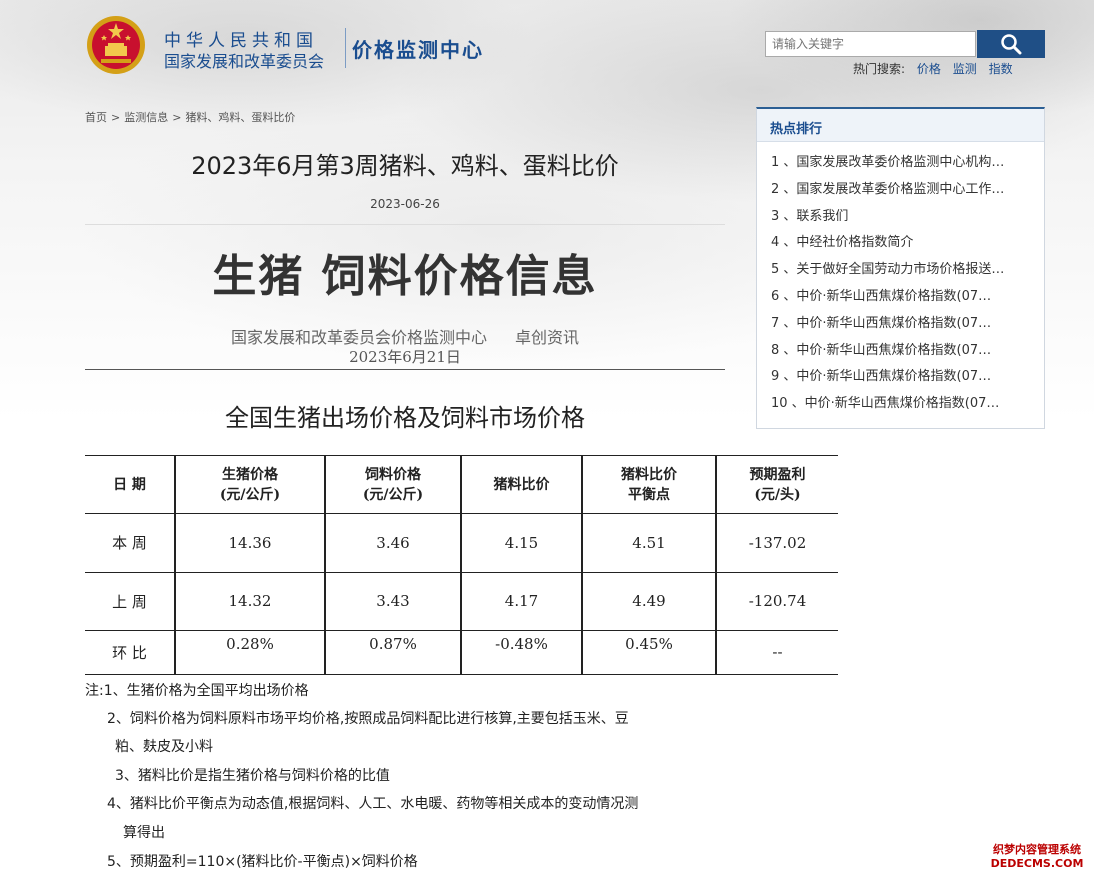 The width and height of the screenshot is (1094, 879). I want to click on table-cell: 14.36, so click(249, 543).